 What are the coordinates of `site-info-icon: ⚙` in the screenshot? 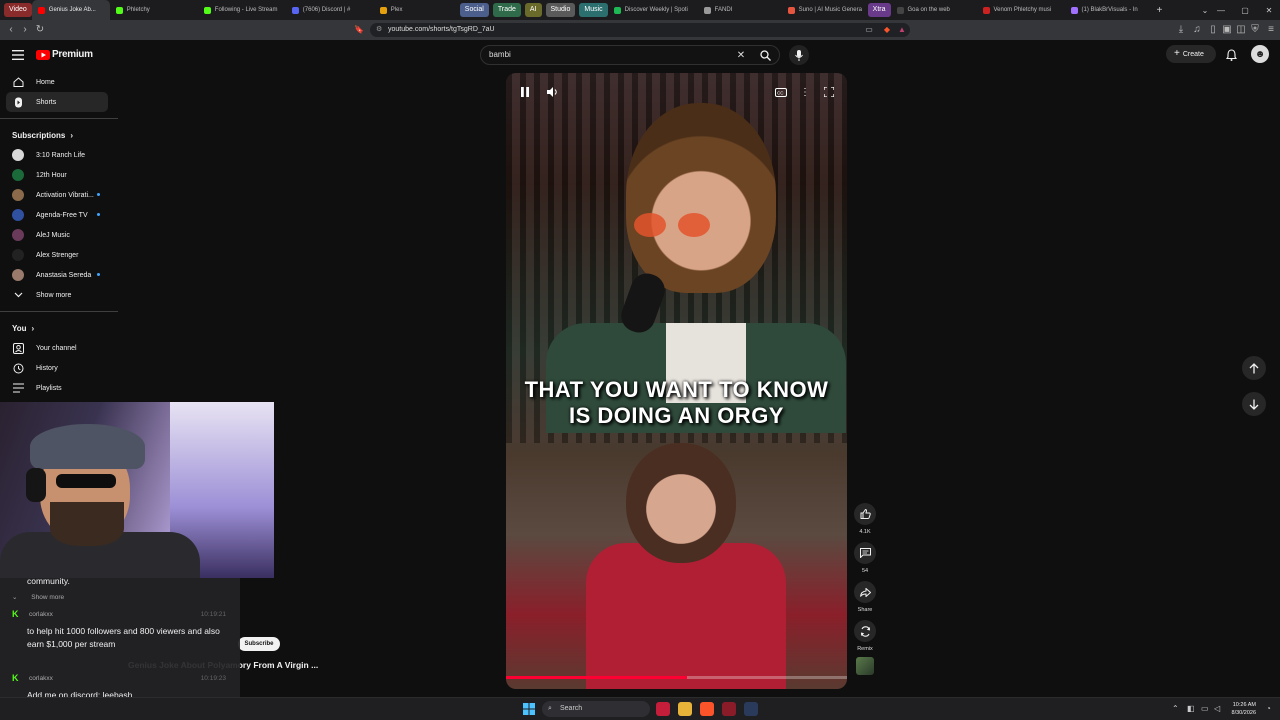 It's located at (379, 30).